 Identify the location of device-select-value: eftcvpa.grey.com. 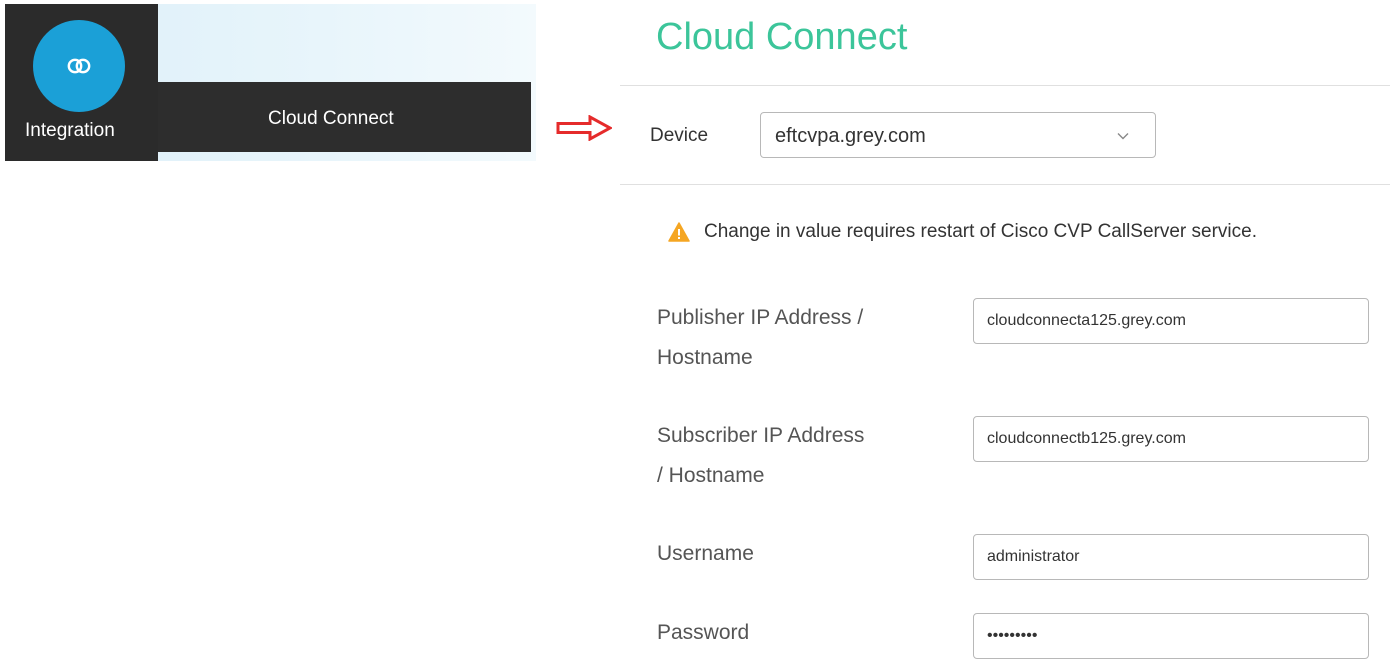
(850, 136).